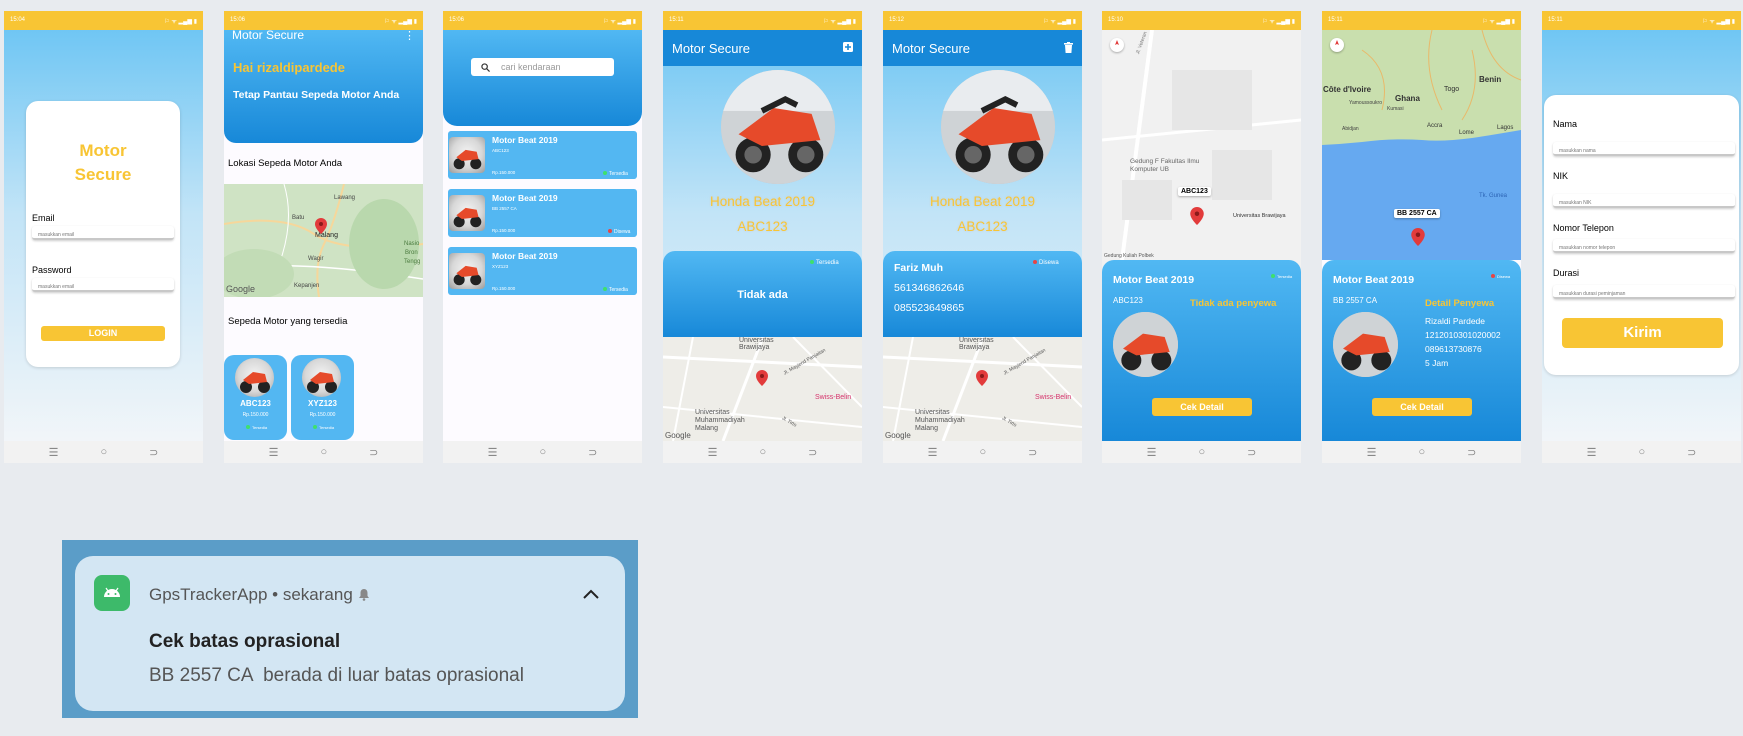 This screenshot has width=1743, height=736. Describe the element at coordinates (1642, 333) in the screenshot. I see `submit-button: Kirim` at that location.